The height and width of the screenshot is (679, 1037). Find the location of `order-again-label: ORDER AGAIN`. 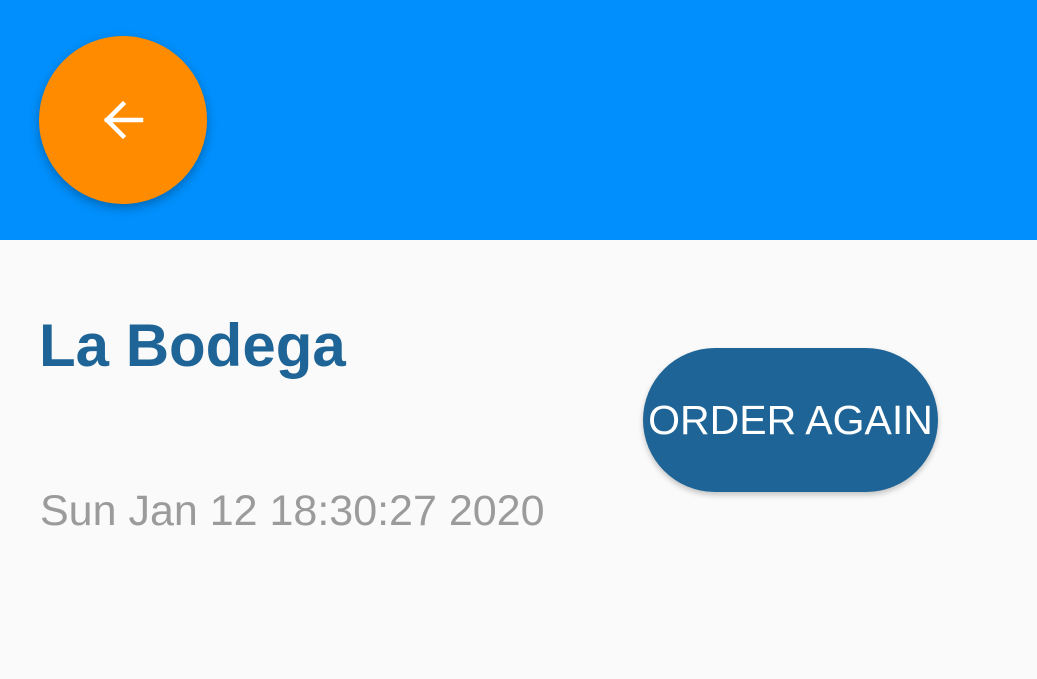

order-again-label: ORDER AGAIN is located at coordinates (790, 419).